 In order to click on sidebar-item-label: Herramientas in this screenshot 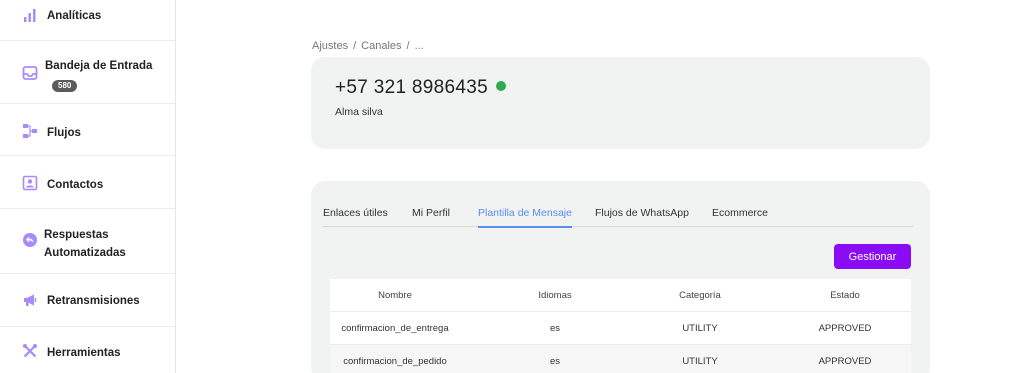, I will do `click(84, 353)`.